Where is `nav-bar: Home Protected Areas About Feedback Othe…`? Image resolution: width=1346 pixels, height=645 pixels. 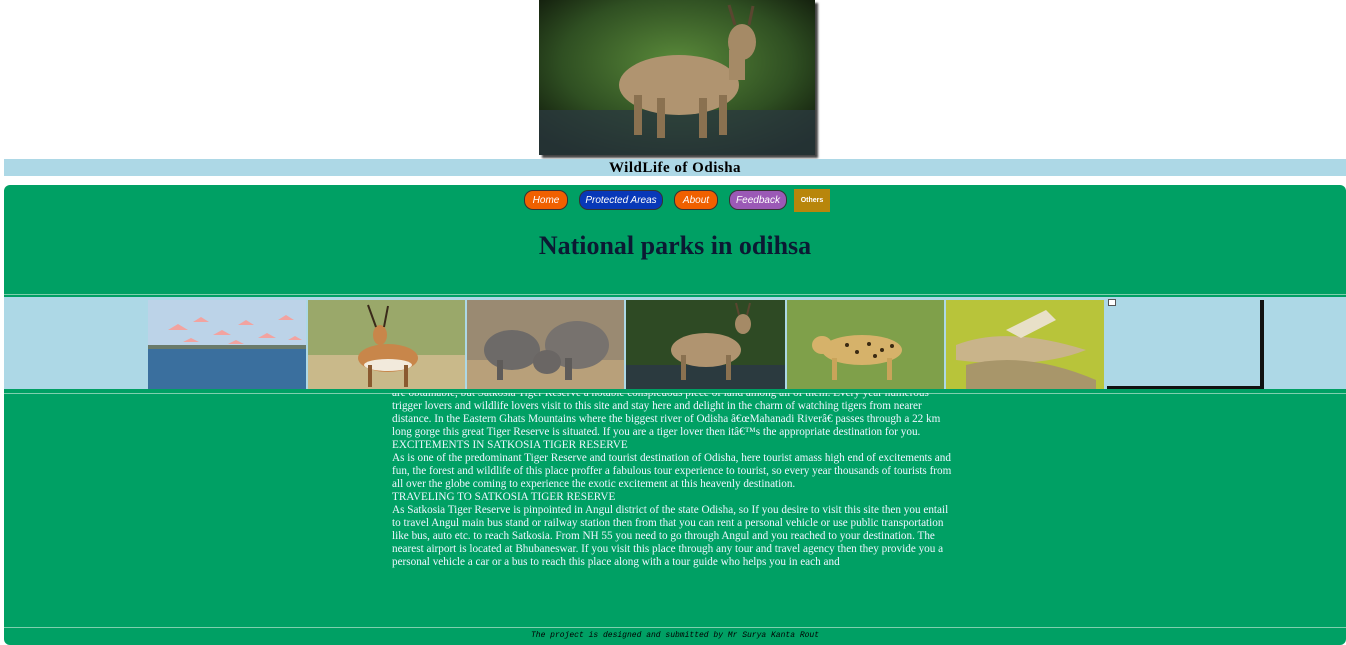 nav-bar: Home Protected Areas About Feedback Othe… is located at coordinates (675, 201).